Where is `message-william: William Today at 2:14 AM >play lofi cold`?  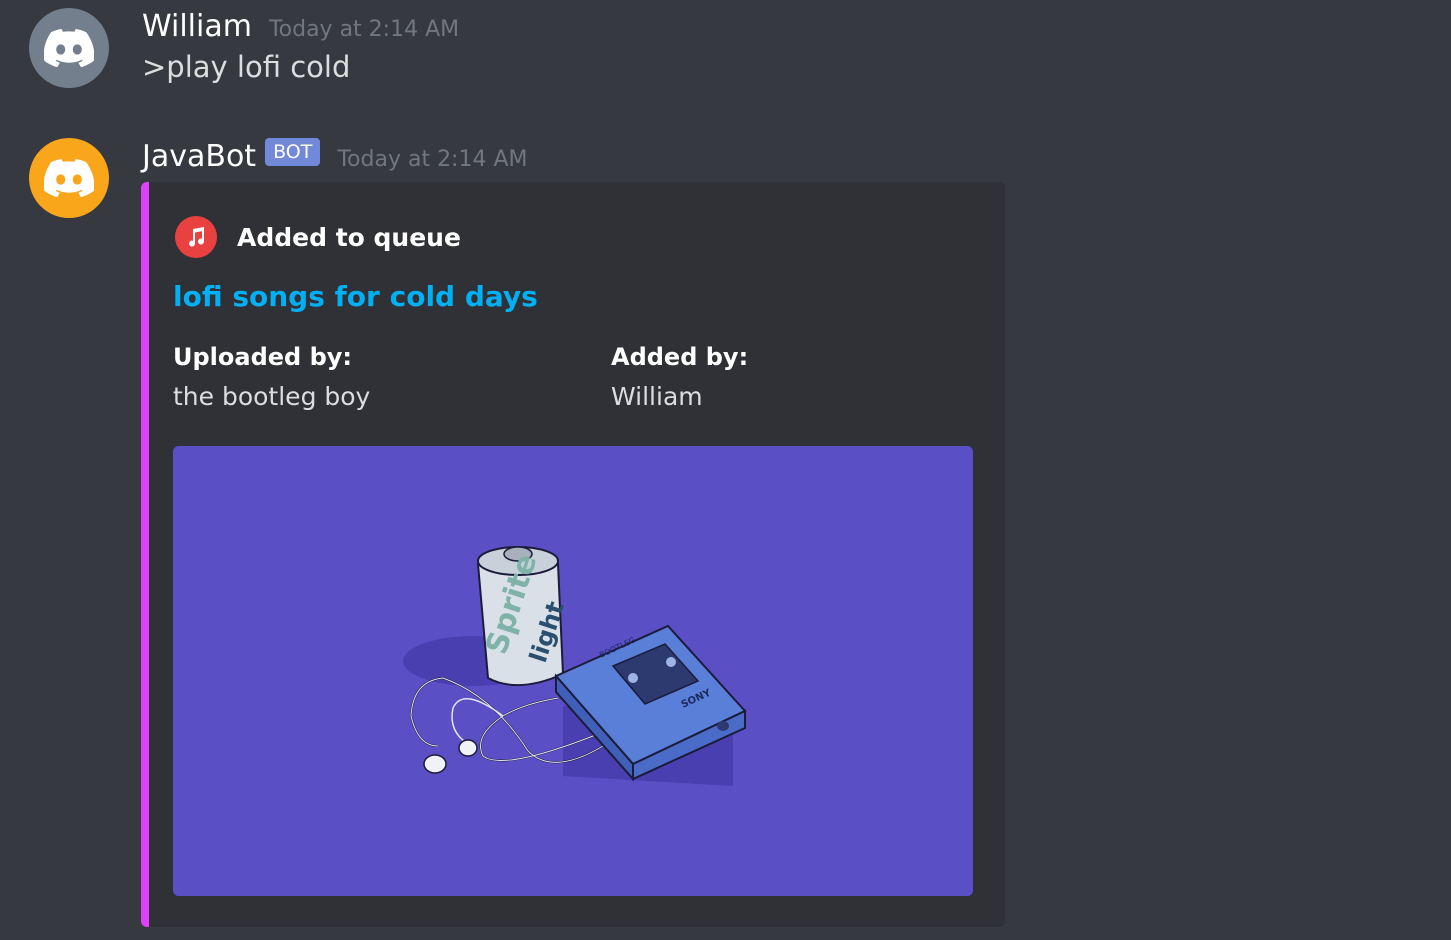
message-william: William Today at 2:14 AM >play lofi cold is located at coordinates (725, 55).